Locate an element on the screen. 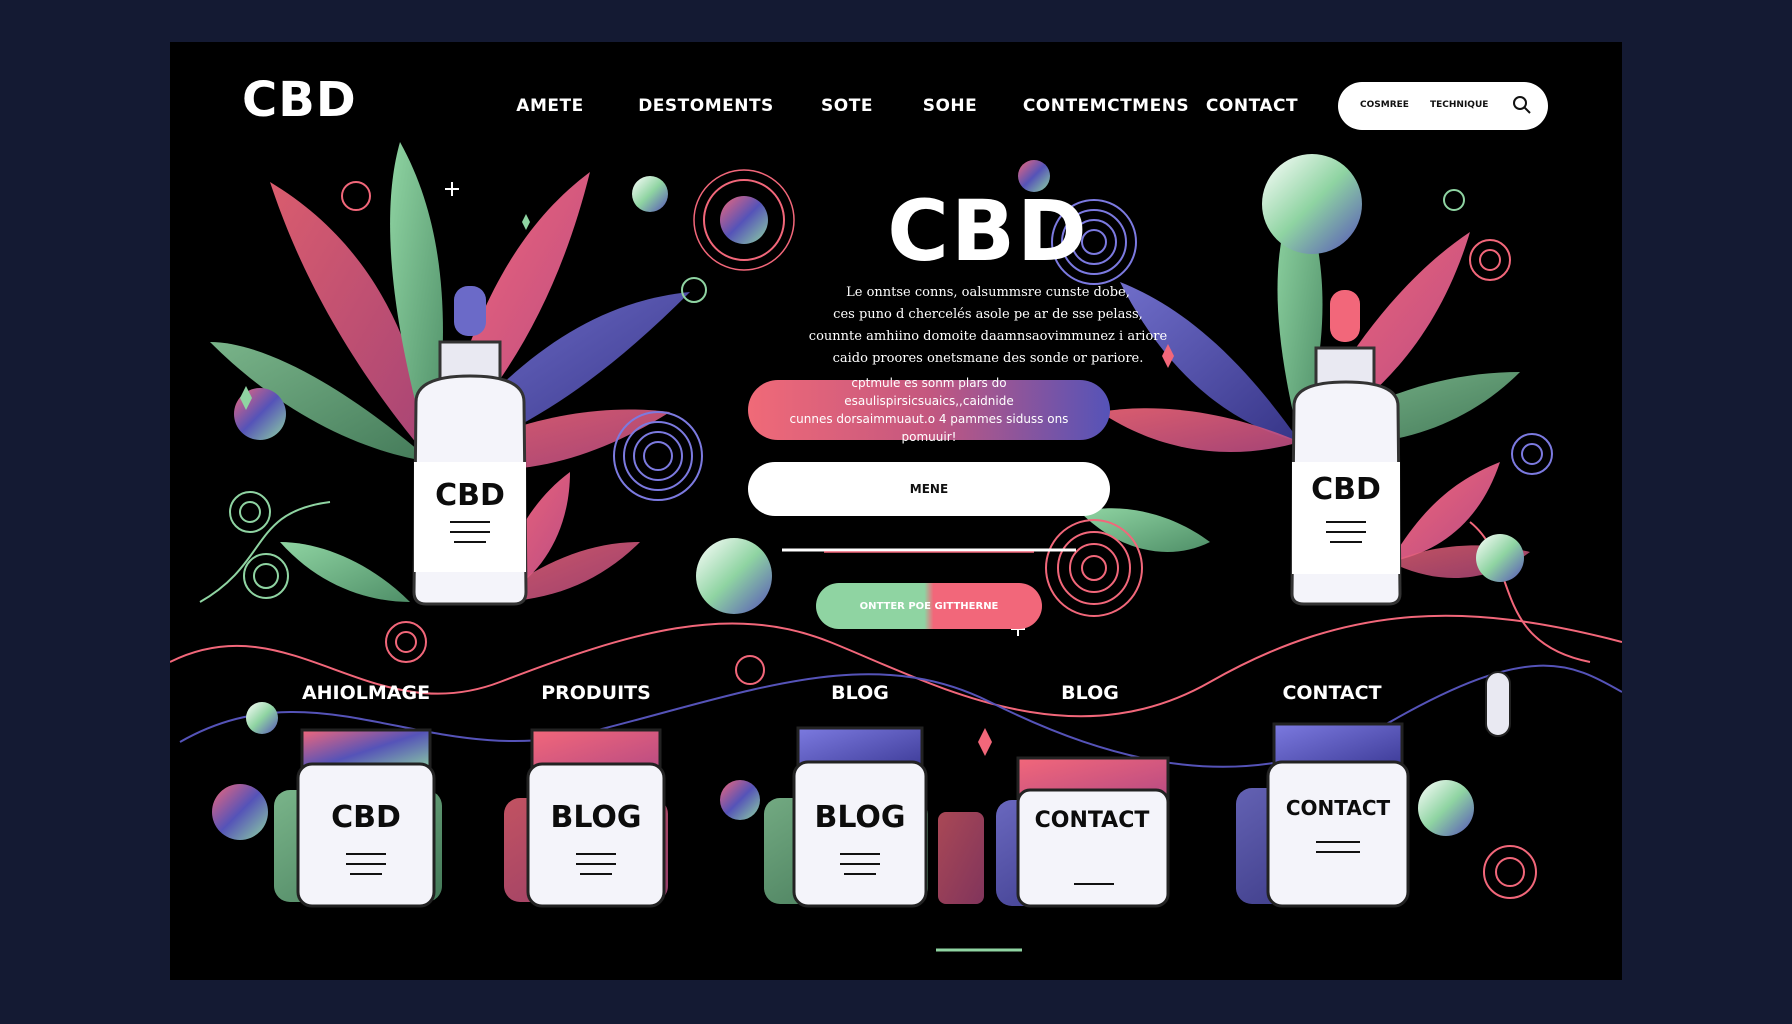  search-option-2: TECHNIQUE is located at coordinates (1459, 105).